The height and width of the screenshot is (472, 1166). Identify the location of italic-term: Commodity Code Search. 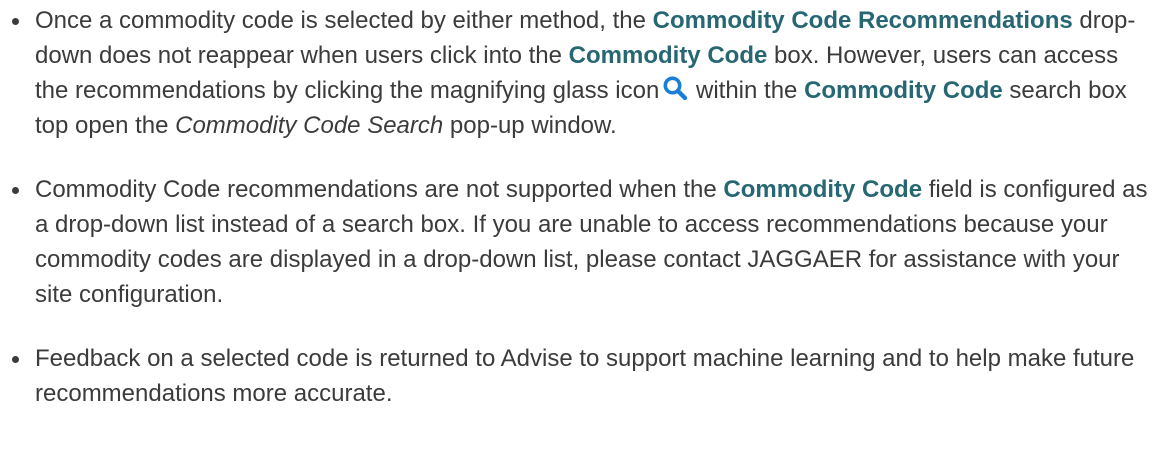
(309, 125).